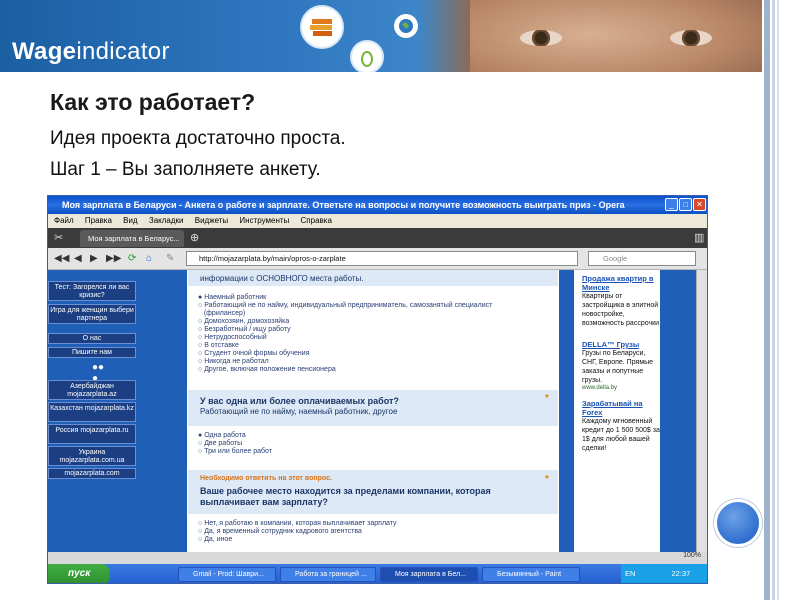 The image size is (800, 600). I want to click on option-label: Студент очной формы обучения, so click(257, 353).